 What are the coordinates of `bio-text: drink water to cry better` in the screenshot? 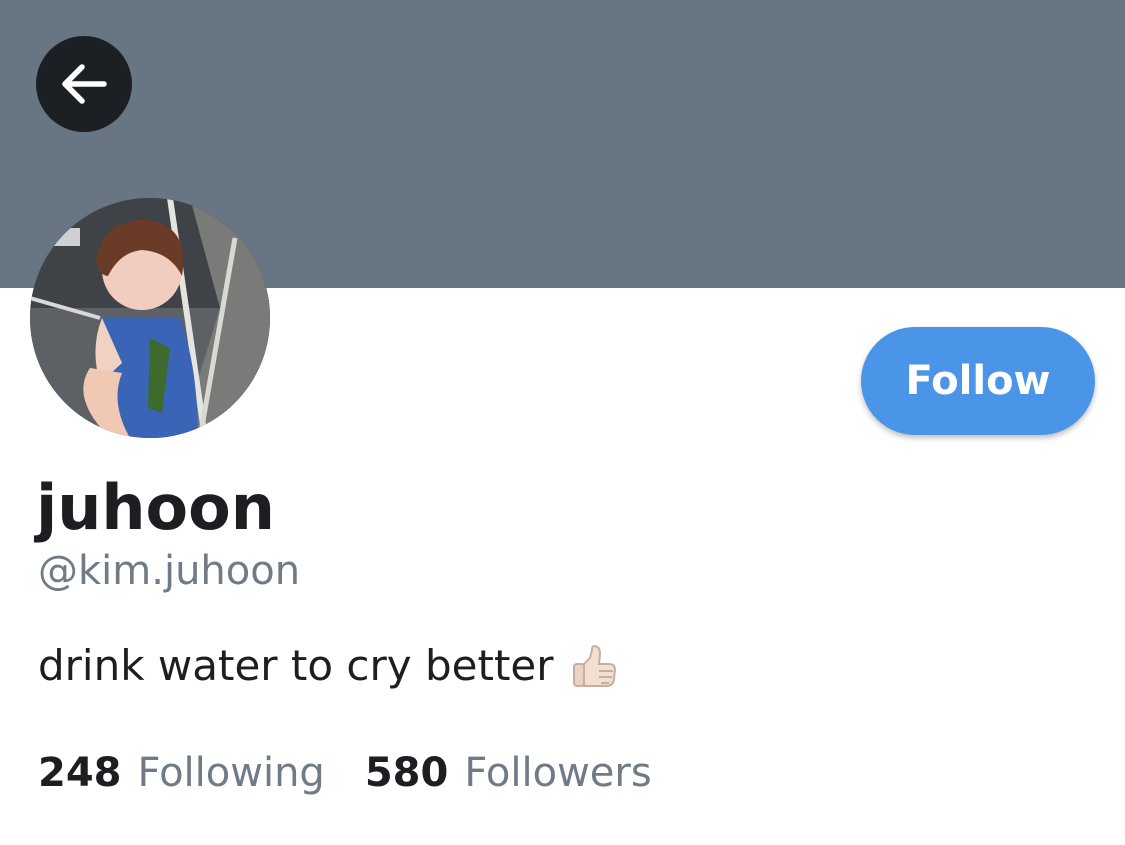 It's located at (296, 665).